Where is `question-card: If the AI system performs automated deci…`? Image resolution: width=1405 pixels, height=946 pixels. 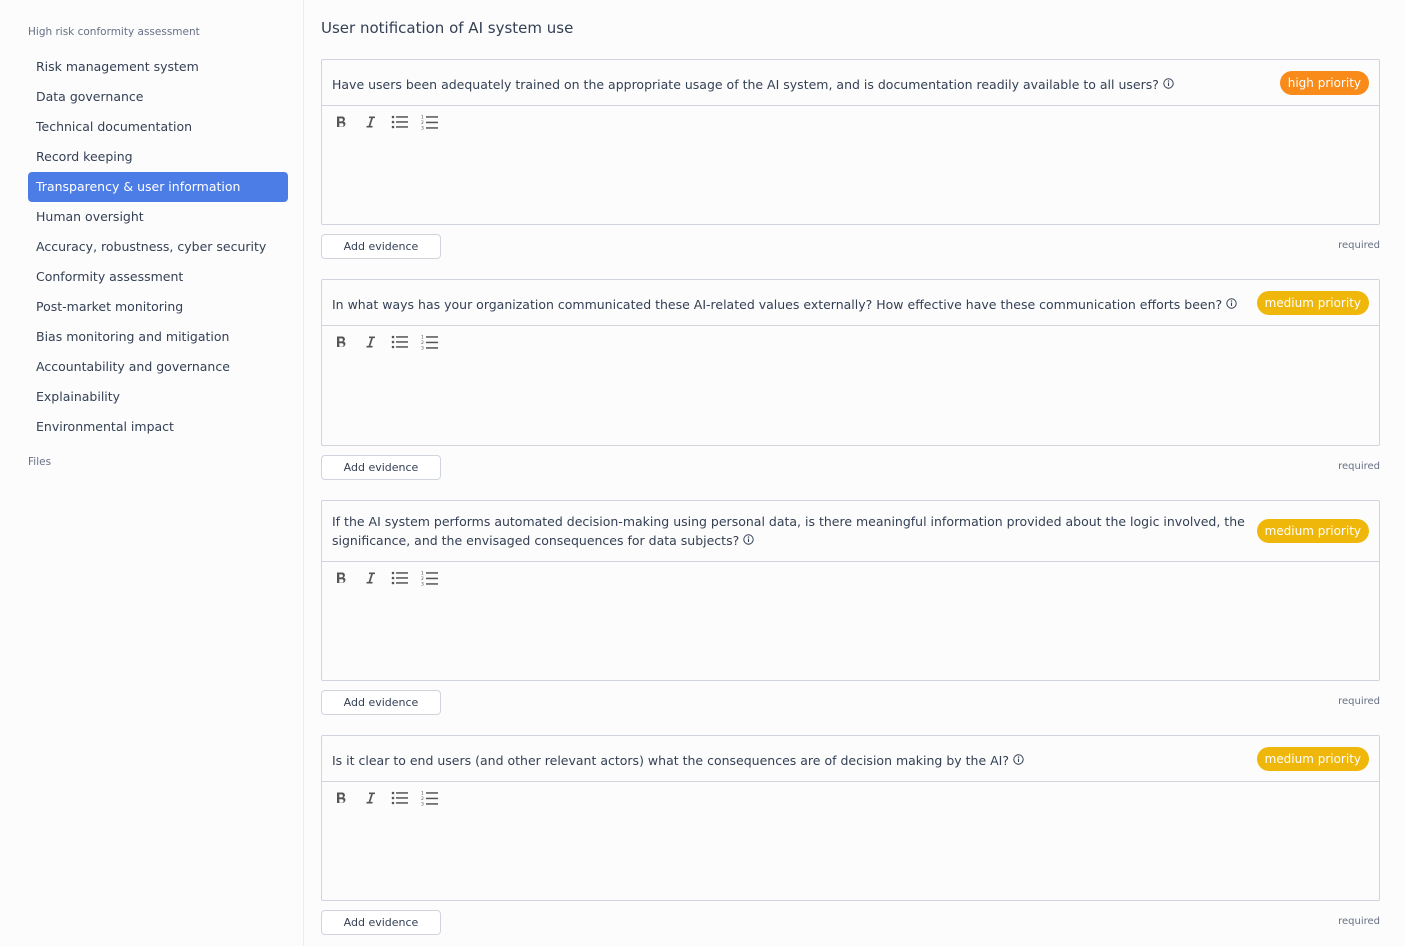 question-card: If the AI system performs automated deci… is located at coordinates (850, 590).